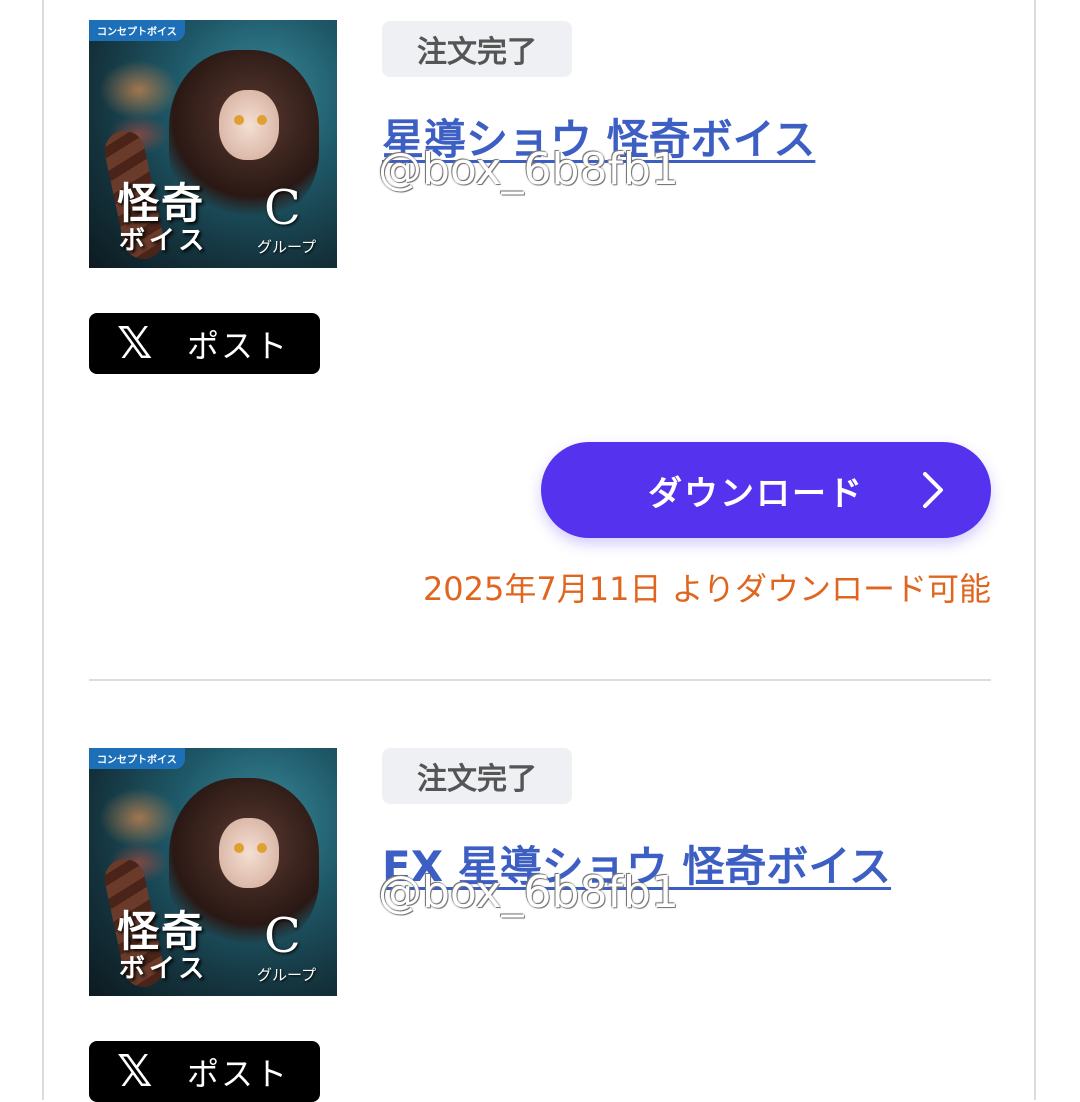  Describe the element at coordinates (540, 680) in the screenshot. I see `item-divider` at that location.